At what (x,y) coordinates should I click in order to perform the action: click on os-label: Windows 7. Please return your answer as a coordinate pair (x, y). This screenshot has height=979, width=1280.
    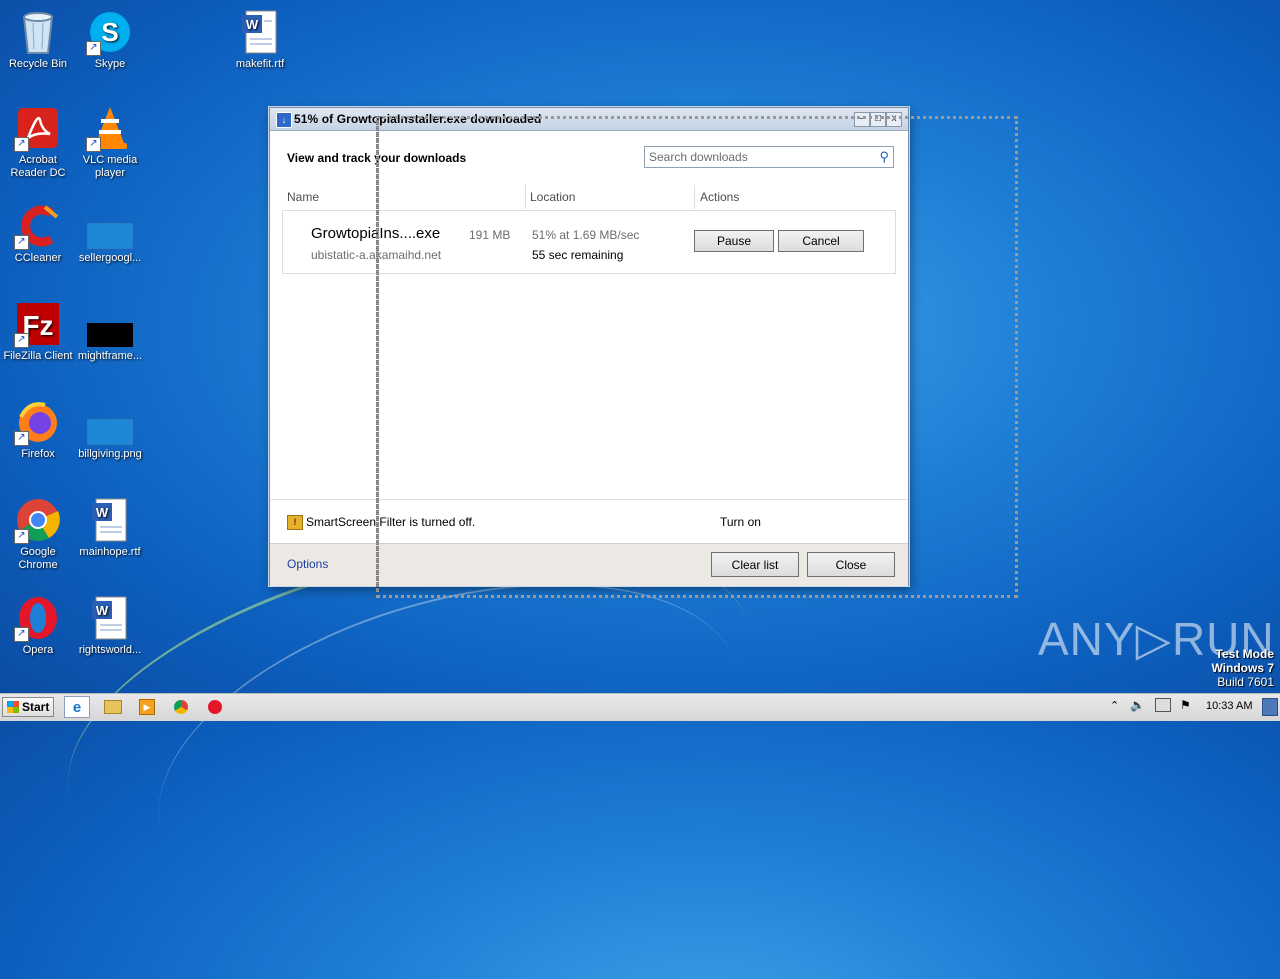
    Looking at the image, I should click on (1242, 668).